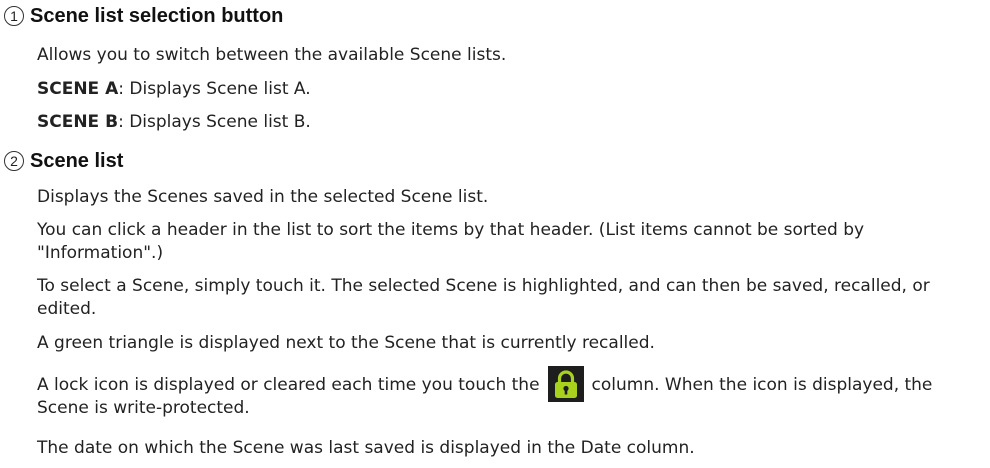 The image size is (990, 468). I want to click on section-number-1: 1, so click(14, 16).